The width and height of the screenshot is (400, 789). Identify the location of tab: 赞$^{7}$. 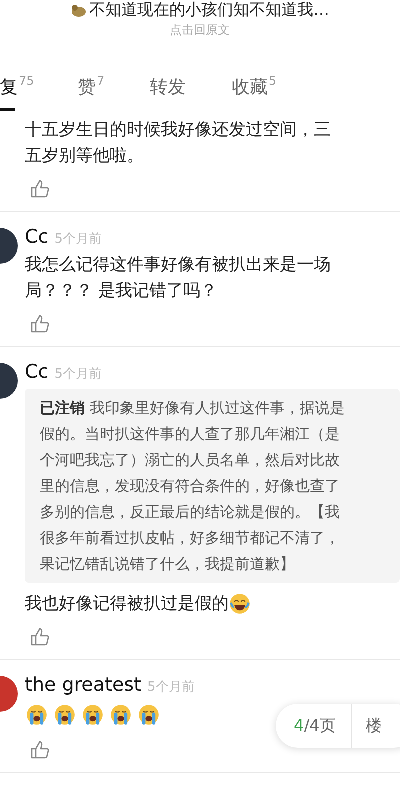
(91, 93).